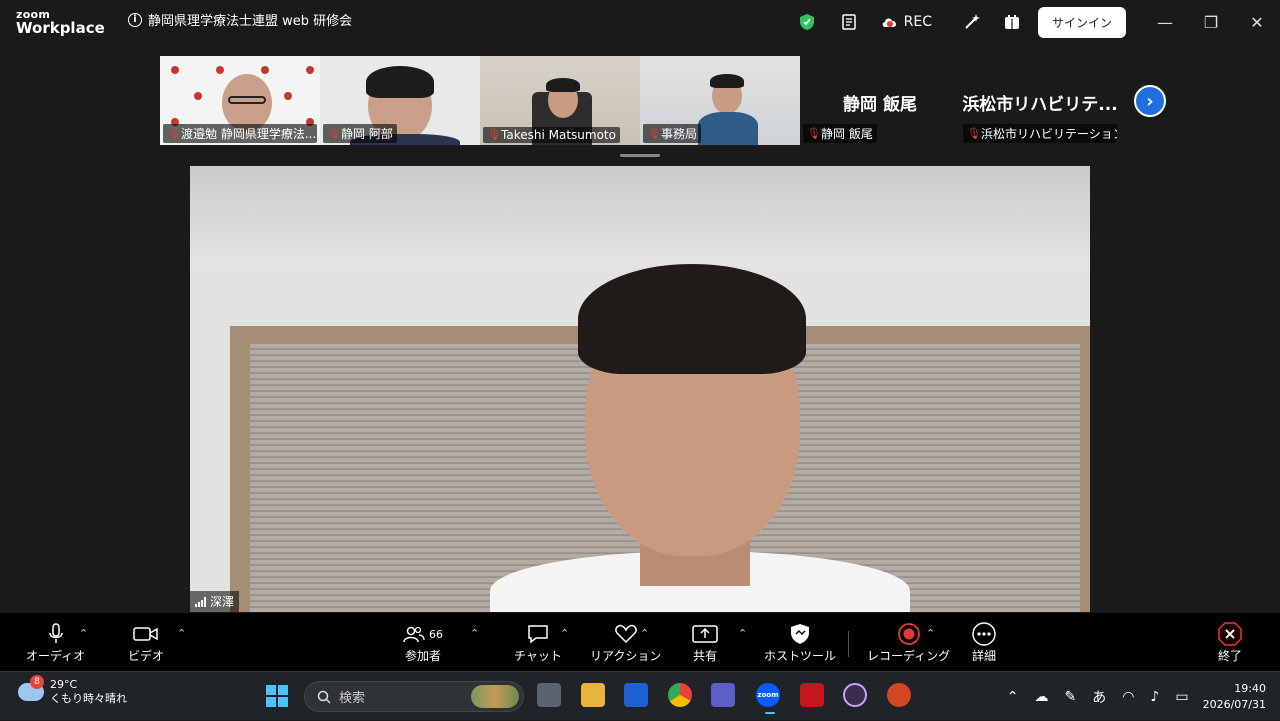  Describe the element at coordinates (538, 634) in the screenshot. I see `chat-icon` at that location.